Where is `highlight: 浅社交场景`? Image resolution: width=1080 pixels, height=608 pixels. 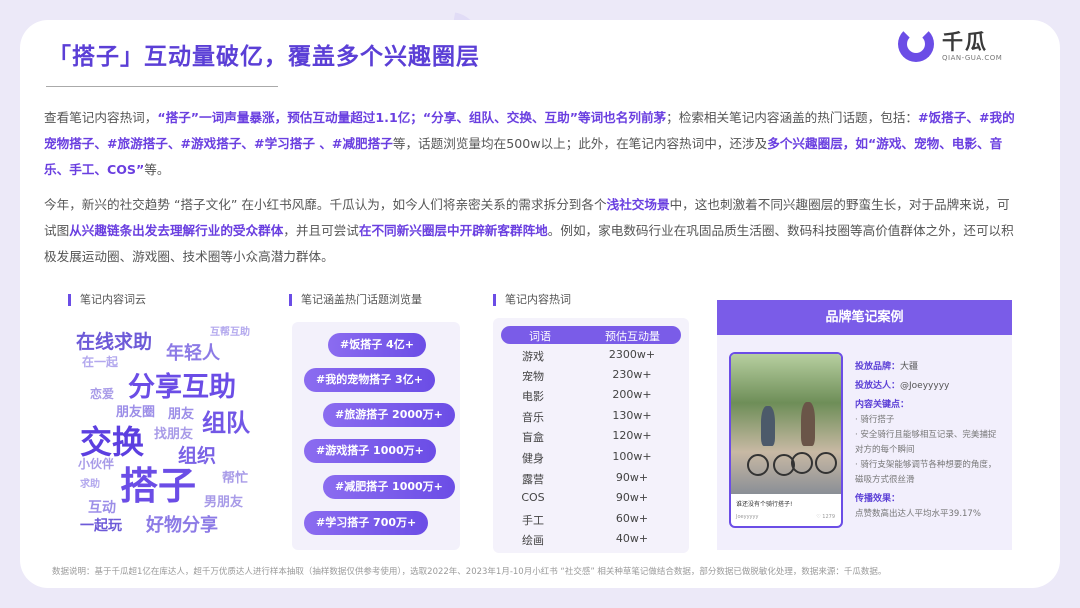
highlight: 浅社交场景 is located at coordinates (638, 204).